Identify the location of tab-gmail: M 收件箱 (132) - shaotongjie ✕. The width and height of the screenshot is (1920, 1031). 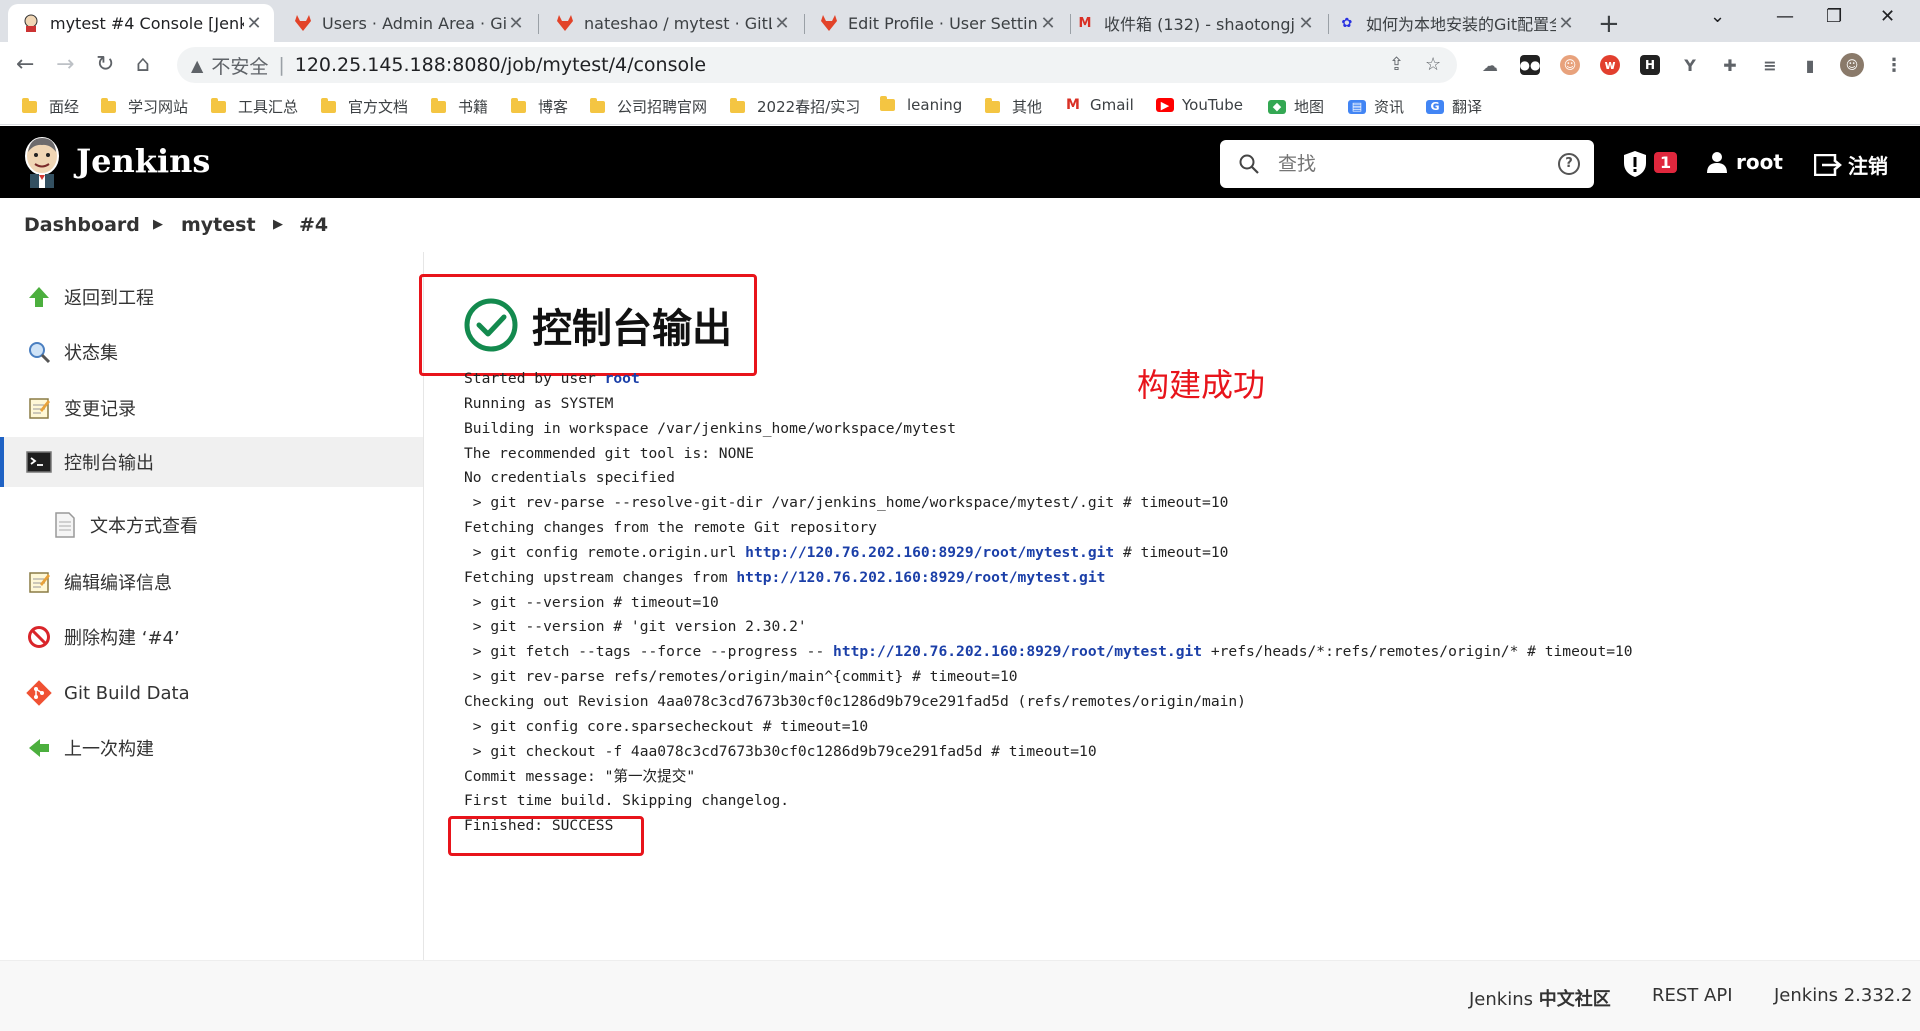
(1194, 23).